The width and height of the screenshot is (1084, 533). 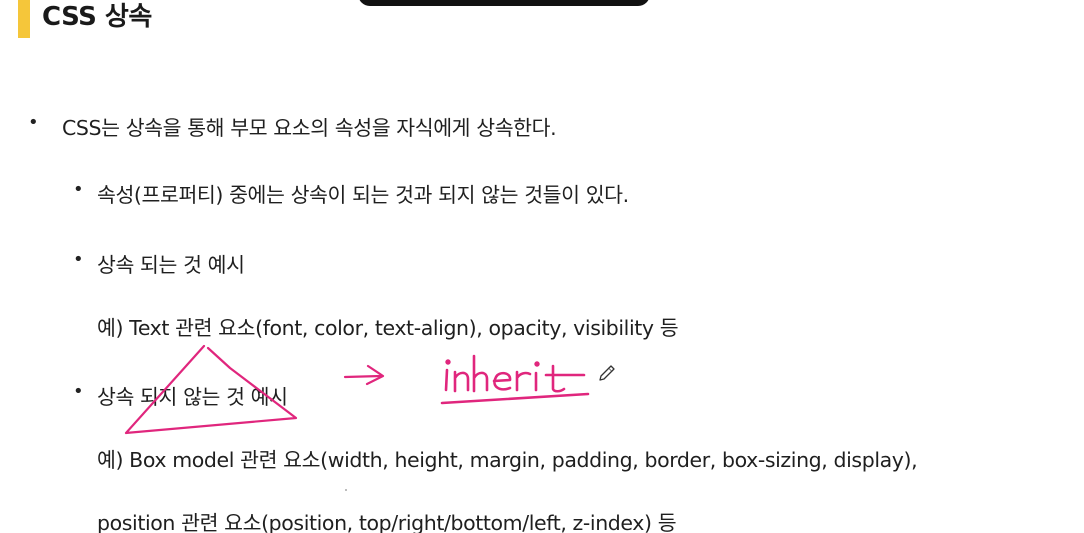 What do you see at coordinates (363, 195) in the screenshot?
I see `text-line-2: 속성(프로퍼티) 중에는 상속이 되는 것과 되지 않는 것들이 있다.` at bounding box center [363, 195].